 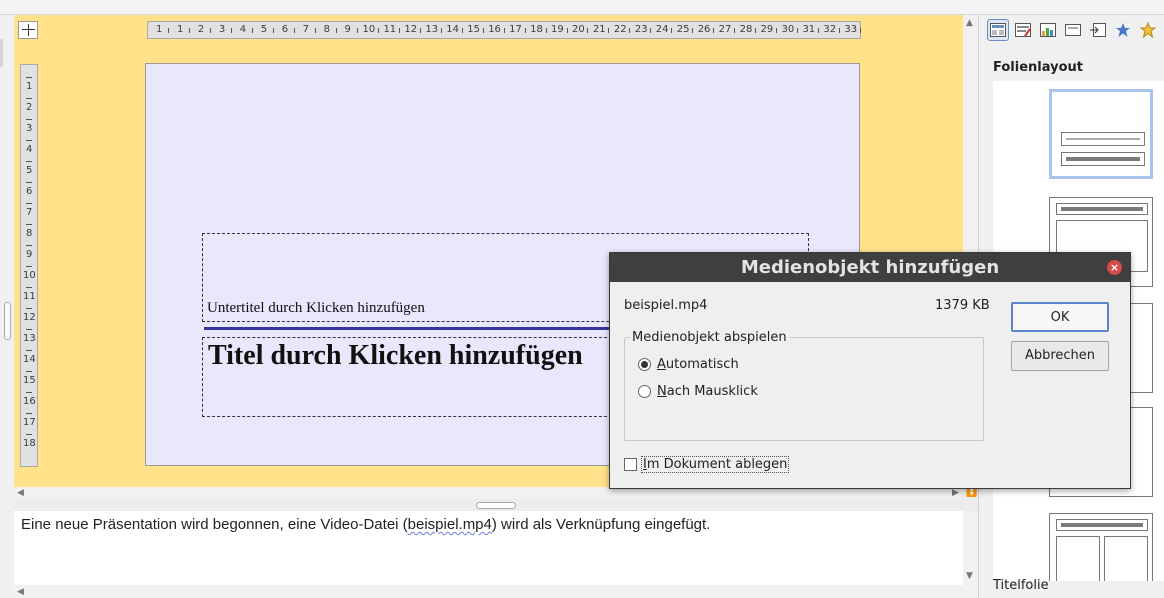 I want to click on navigator-icon, so click(x=1098, y=30).